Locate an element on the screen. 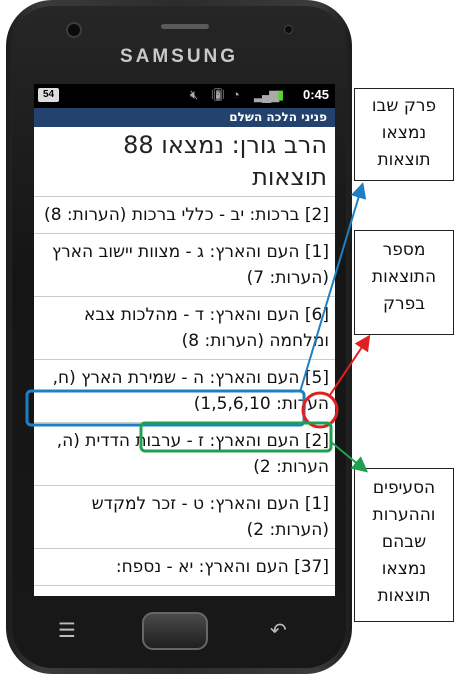  callout-chapter-text: פרק שבו נמצאו תוצאות is located at coordinates (404, 133).